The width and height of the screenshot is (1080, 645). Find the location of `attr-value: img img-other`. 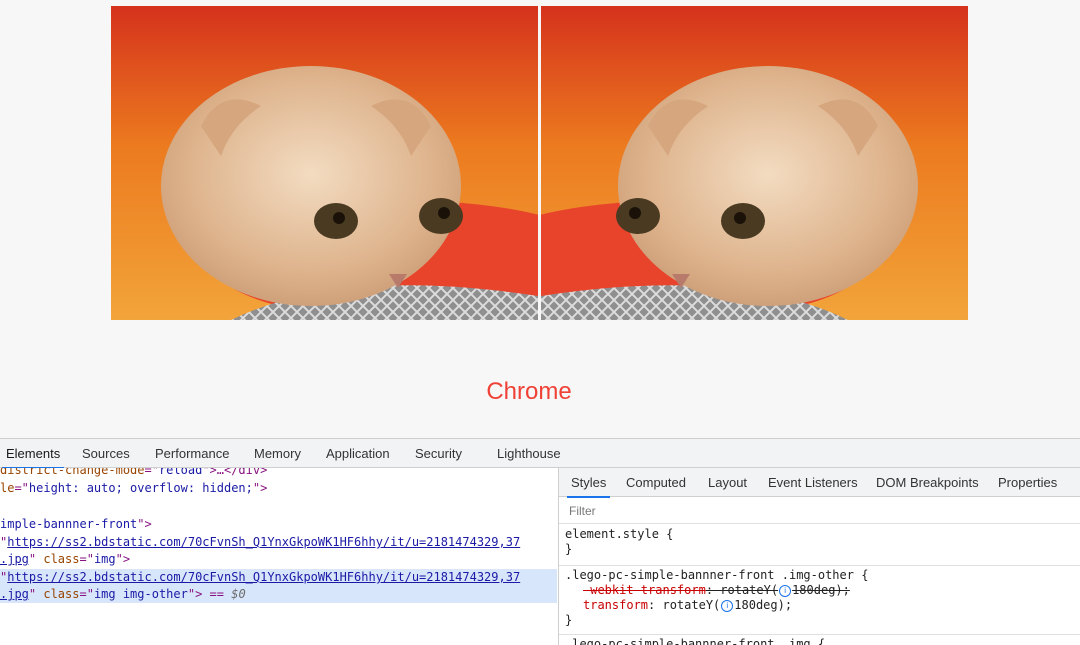

attr-value: img img-other is located at coordinates (140, 594).